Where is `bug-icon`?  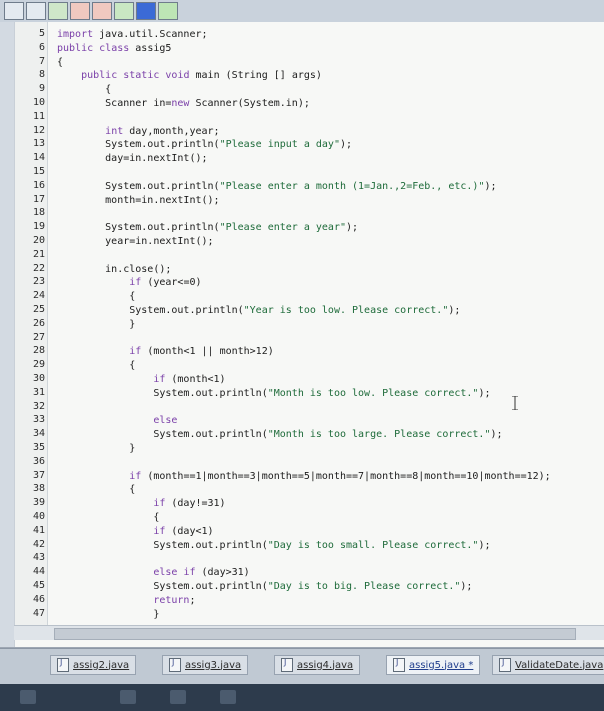 bug-icon is located at coordinates (80, 11).